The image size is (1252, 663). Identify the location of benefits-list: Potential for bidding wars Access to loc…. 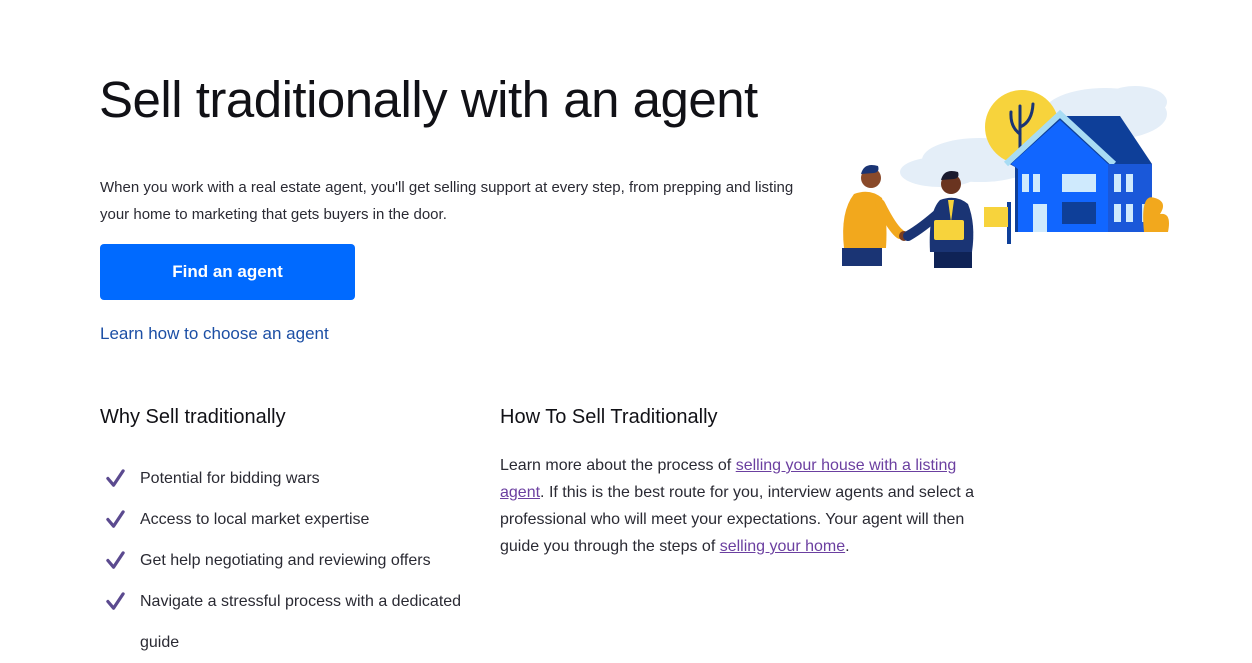
(295, 560).